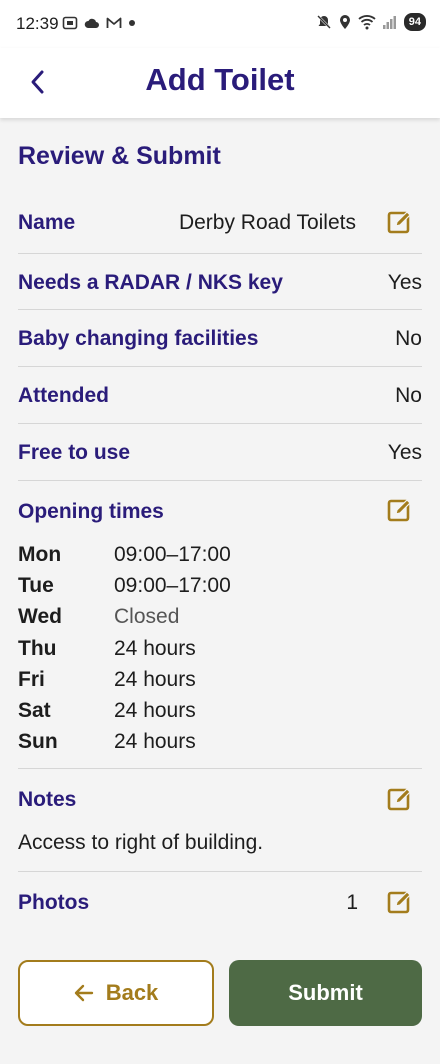  What do you see at coordinates (37, 23) in the screenshot?
I see `status-time: 12:39` at bounding box center [37, 23].